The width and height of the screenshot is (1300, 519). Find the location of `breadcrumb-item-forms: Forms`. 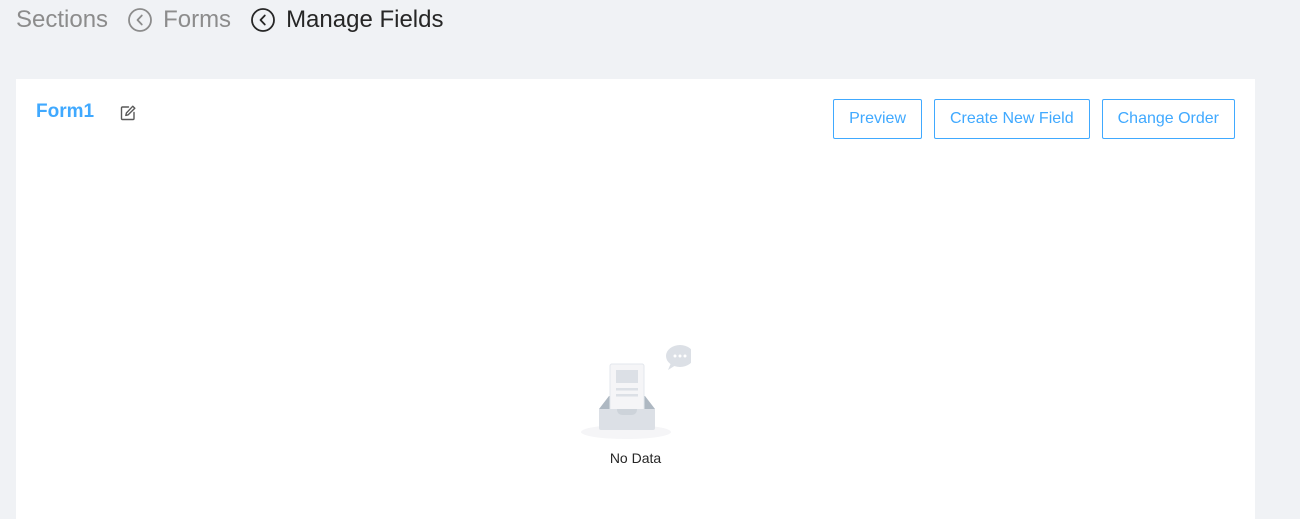

breadcrumb-item-forms: Forms is located at coordinates (197, 20).